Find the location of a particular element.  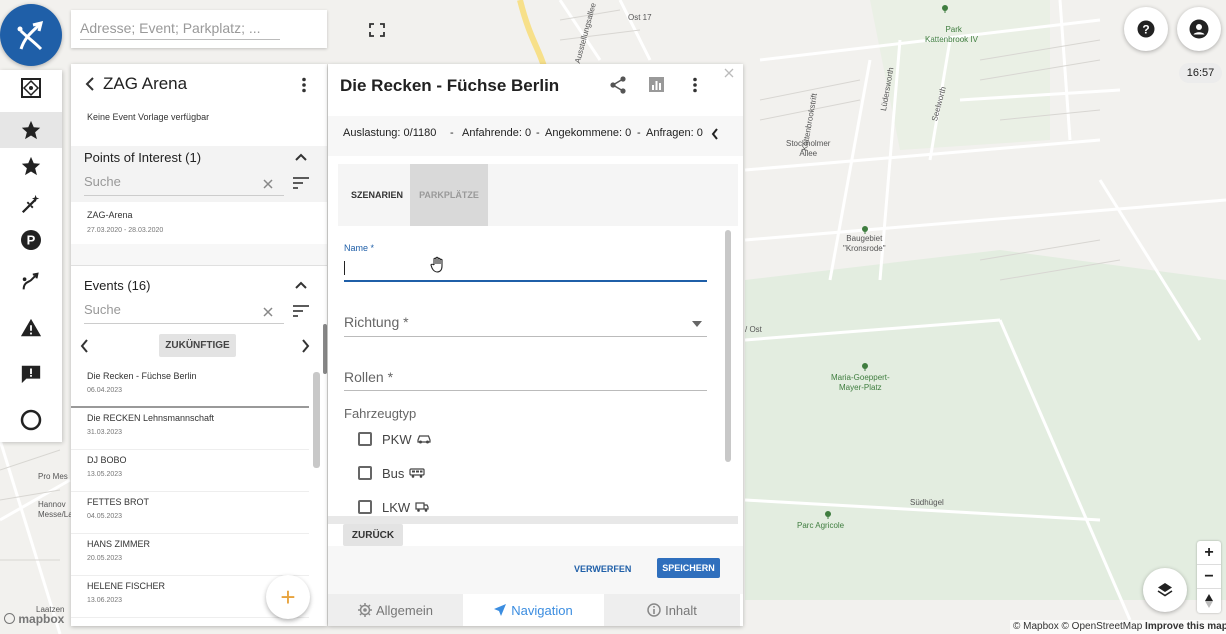

layers-icon is located at coordinates (1165, 590).